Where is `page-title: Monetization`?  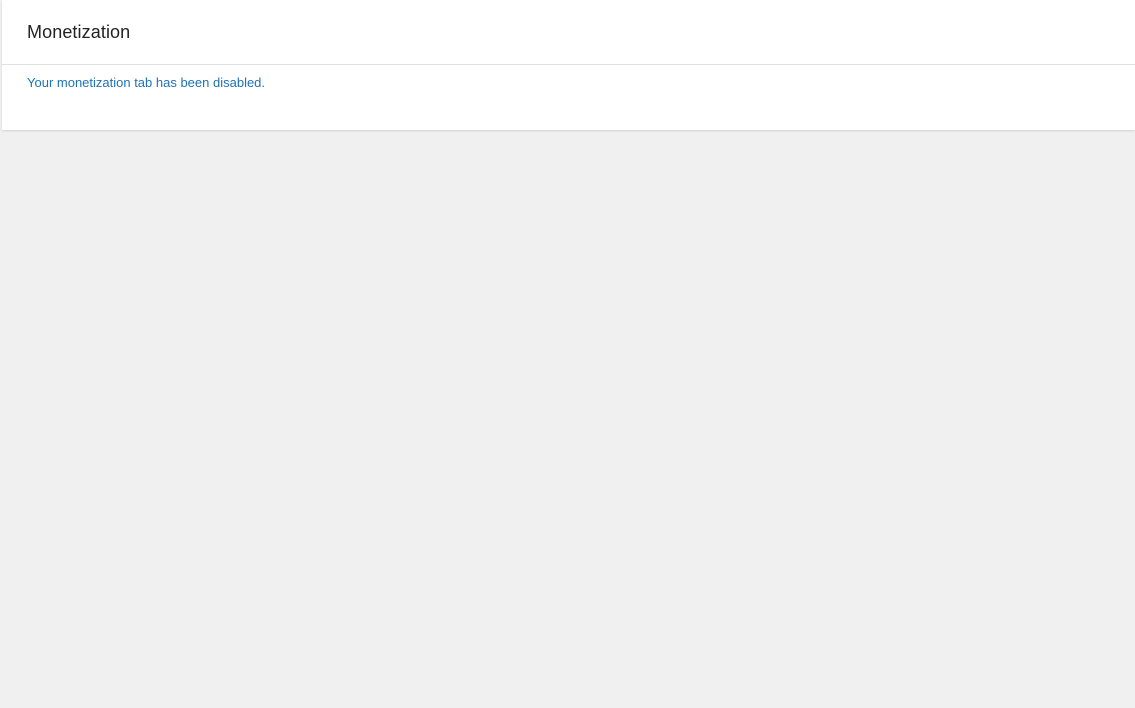 page-title: Monetization is located at coordinates (79, 31).